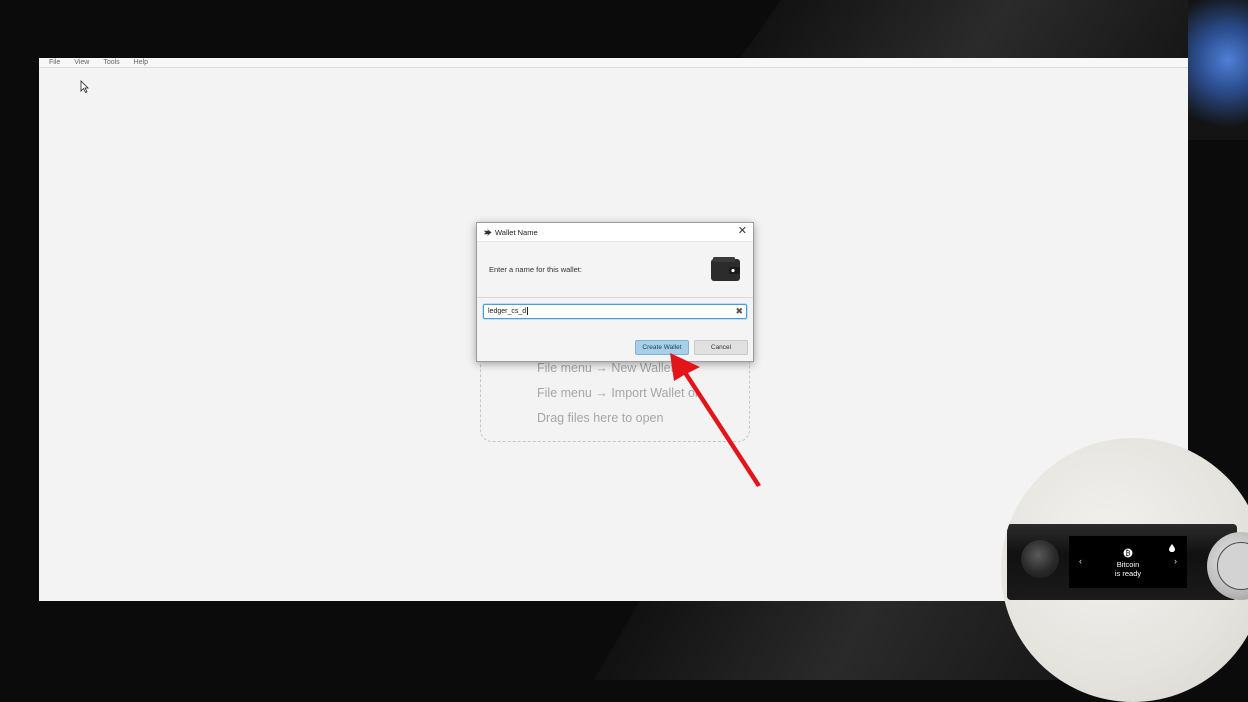  Describe the element at coordinates (81, 62) in the screenshot. I see `menu-view: View` at that location.